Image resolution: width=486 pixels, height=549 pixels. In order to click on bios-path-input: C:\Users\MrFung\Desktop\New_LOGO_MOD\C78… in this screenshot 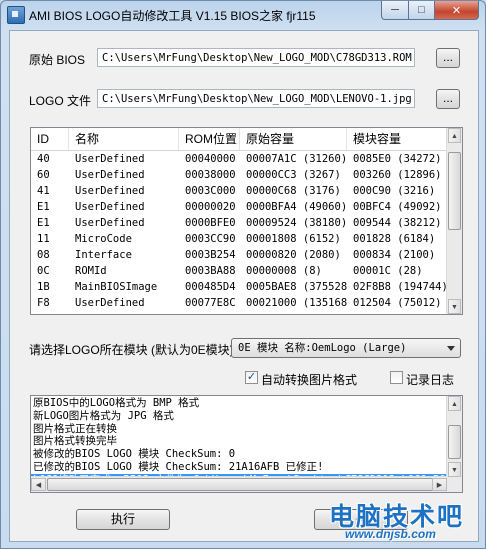, I will do `click(256, 57)`.